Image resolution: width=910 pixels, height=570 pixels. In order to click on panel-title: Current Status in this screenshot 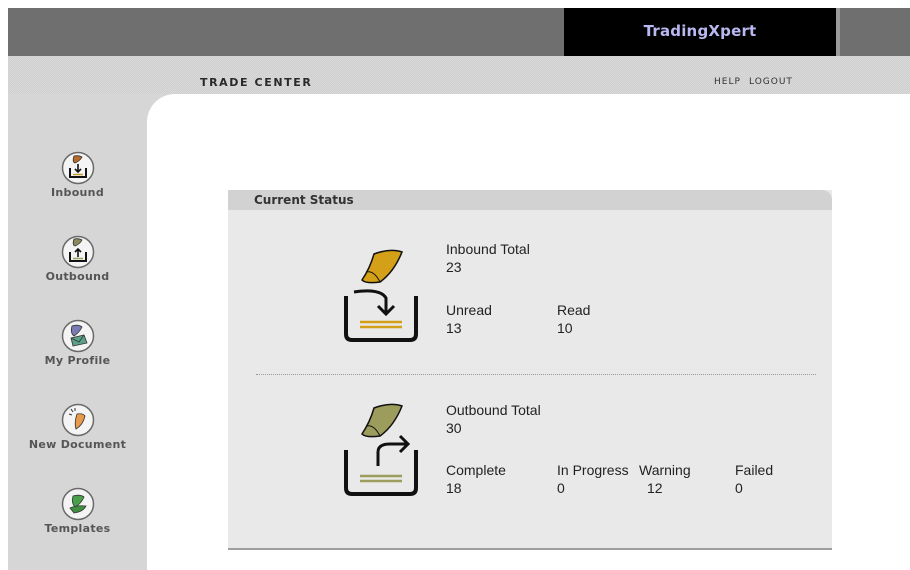, I will do `click(304, 200)`.